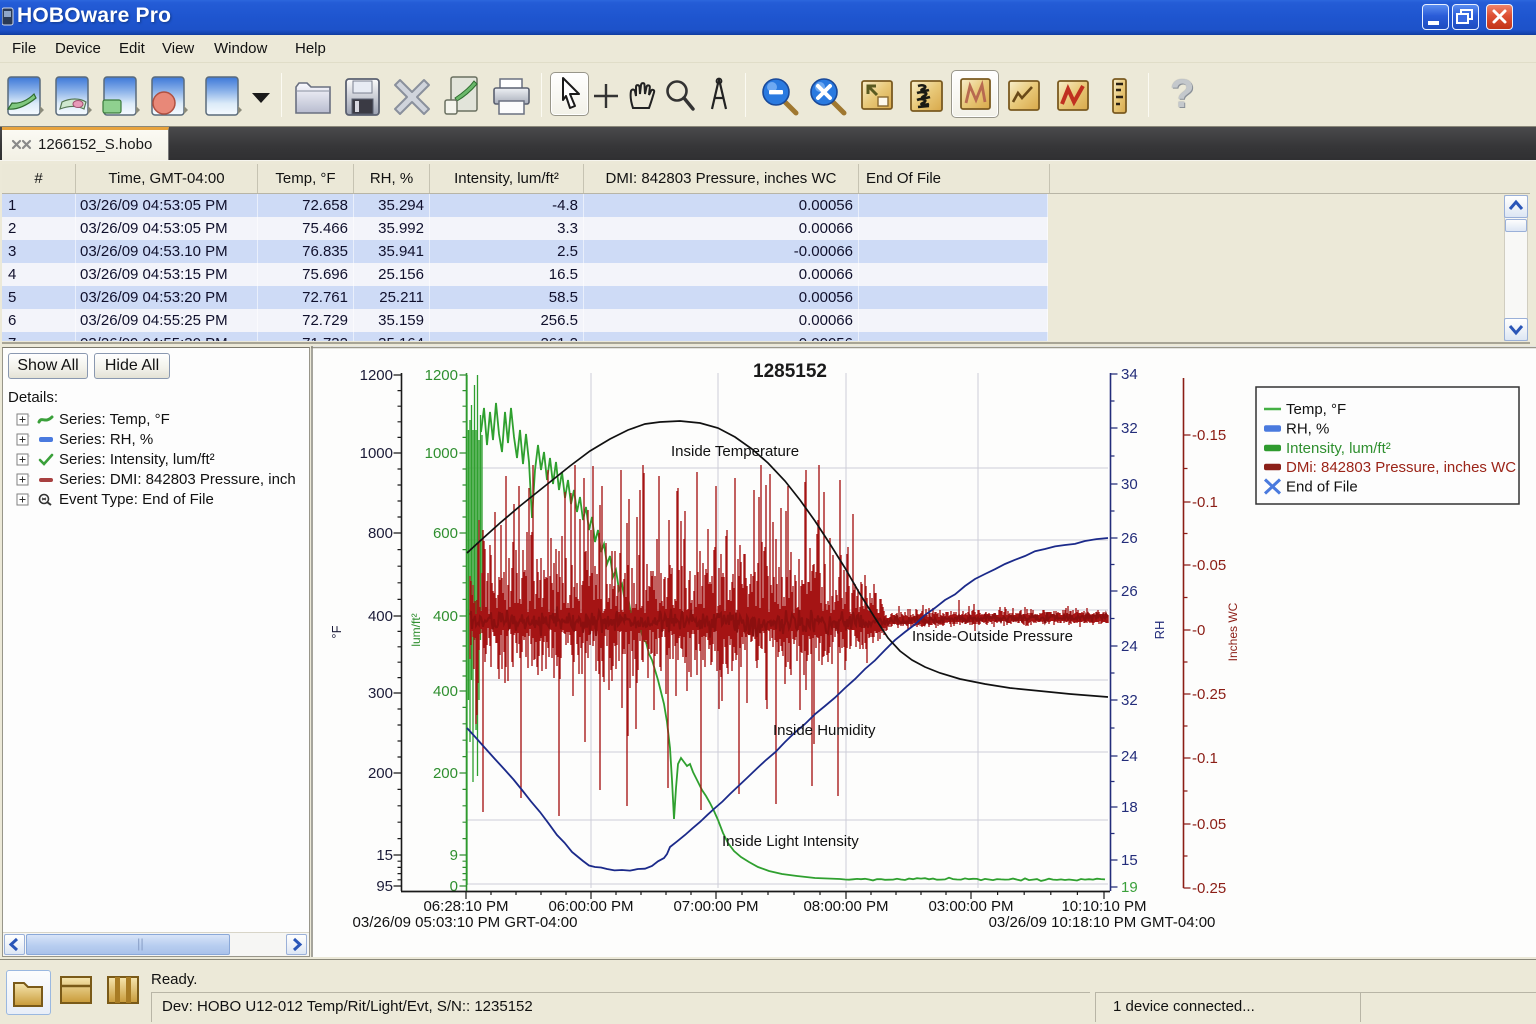 The height and width of the screenshot is (1024, 1536). Describe the element at coordinates (1103, 906) in the screenshot. I see `svg-text: 10:10:10 PM` at that location.